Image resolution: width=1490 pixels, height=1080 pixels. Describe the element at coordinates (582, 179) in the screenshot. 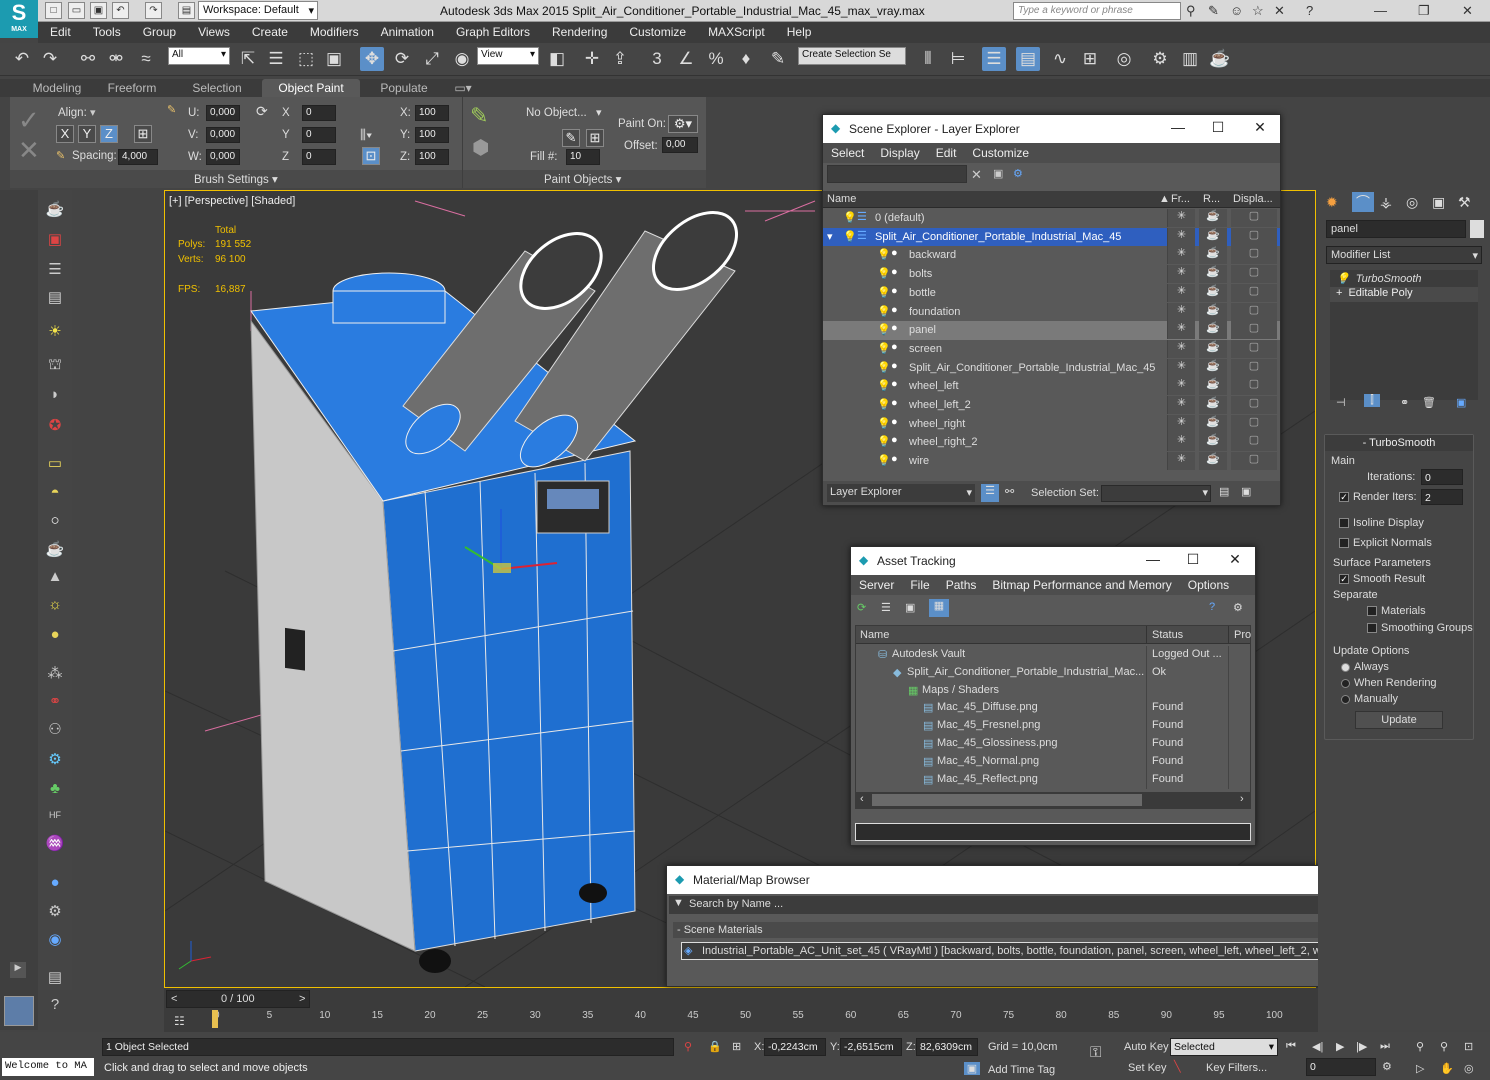

I see `paint-objects-label: Paint Objects ▾` at that location.